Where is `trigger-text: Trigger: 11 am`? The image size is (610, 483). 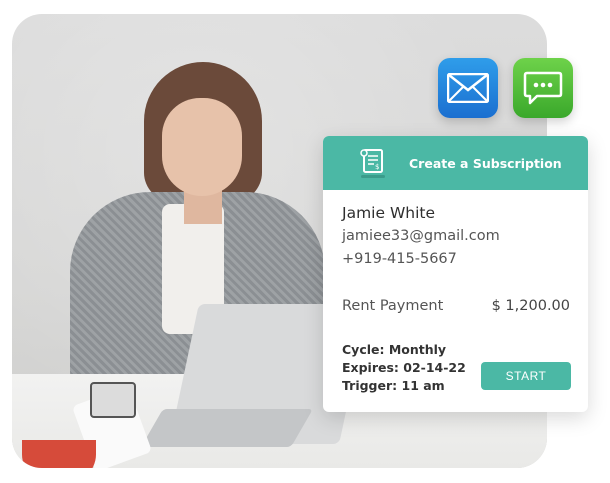
trigger-text: Trigger: 11 am is located at coordinates (393, 385).